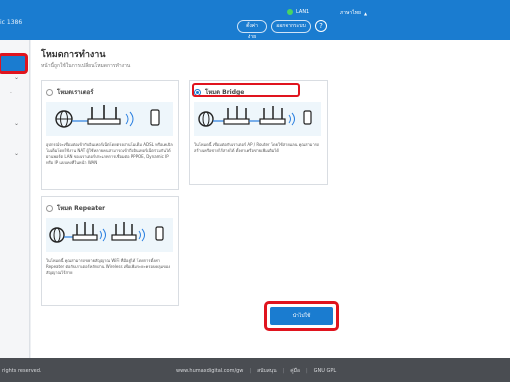 The height and width of the screenshot is (382, 510). I want to click on connection-status: LAN1, so click(298, 12).